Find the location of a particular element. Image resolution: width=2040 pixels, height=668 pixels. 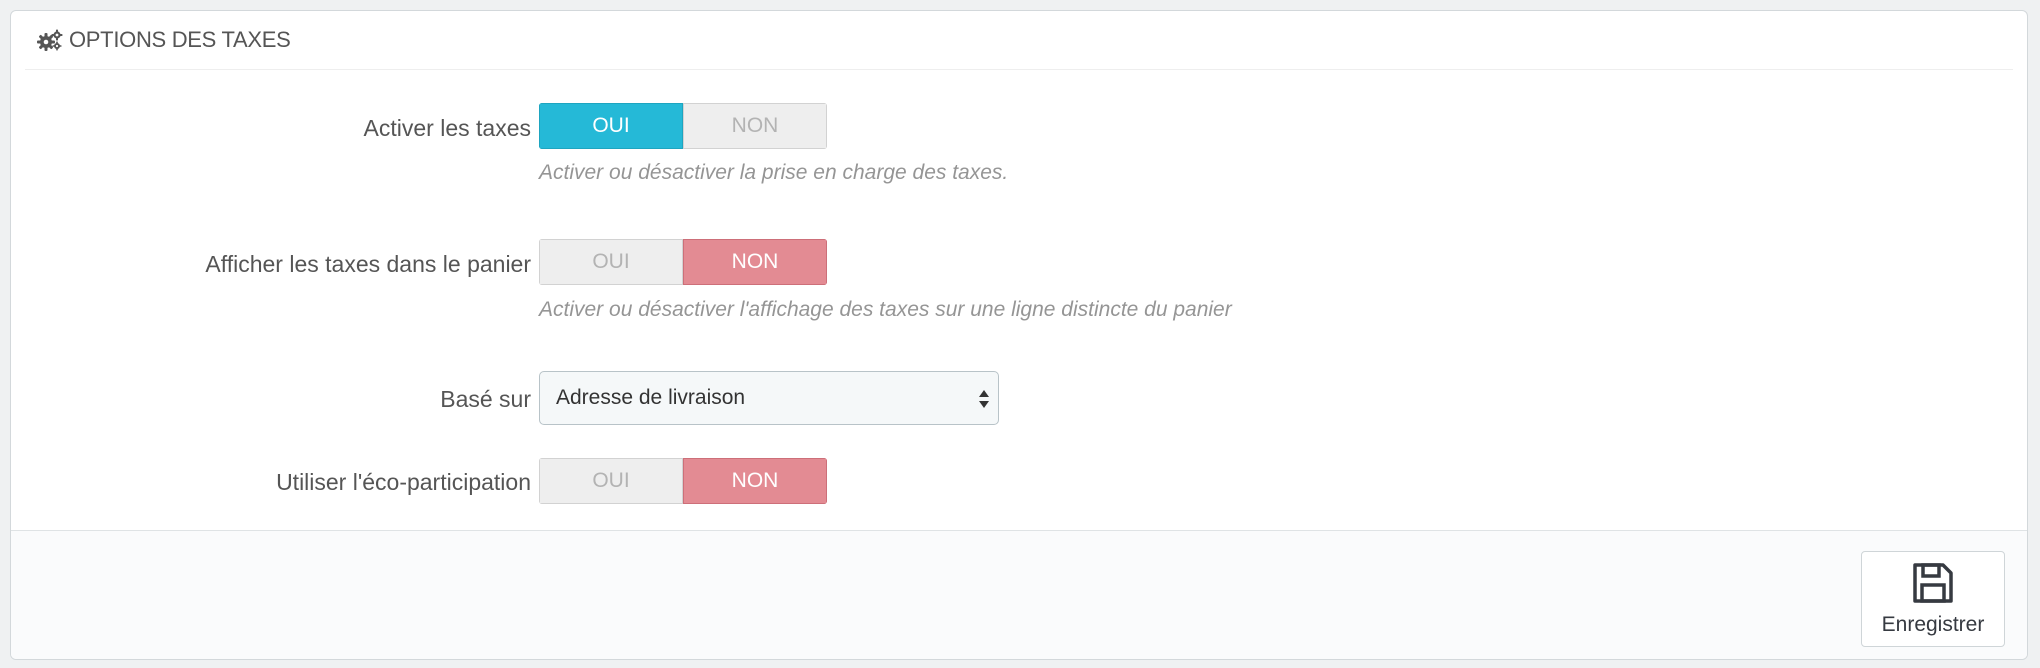

eco-participation-no: NON is located at coordinates (755, 481).